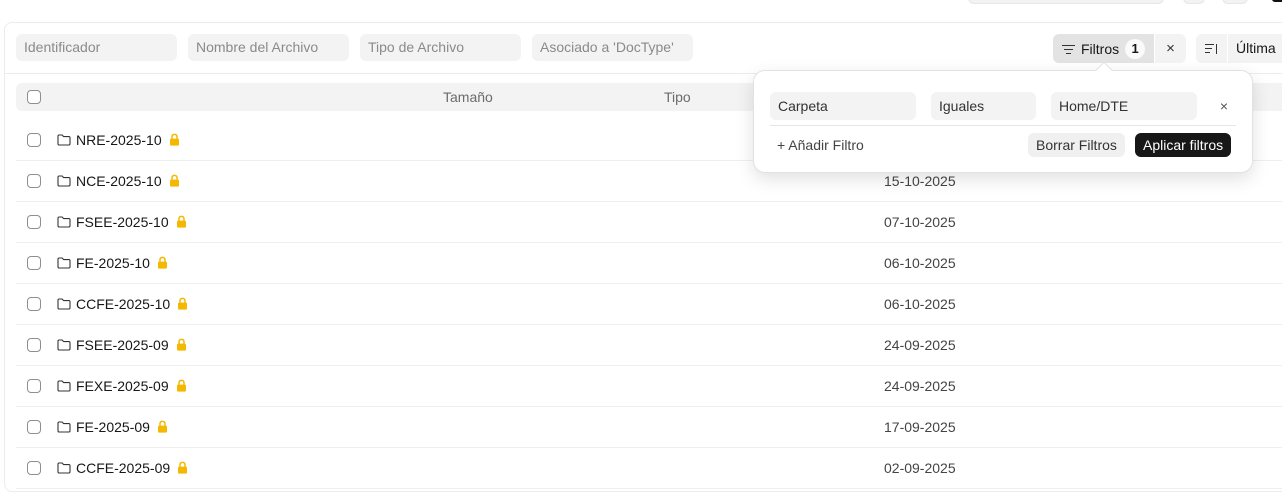 The height and width of the screenshot is (492, 1282). Describe the element at coordinates (119, 140) in the screenshot. I see `file-name: NRE-2025-10` at that location.